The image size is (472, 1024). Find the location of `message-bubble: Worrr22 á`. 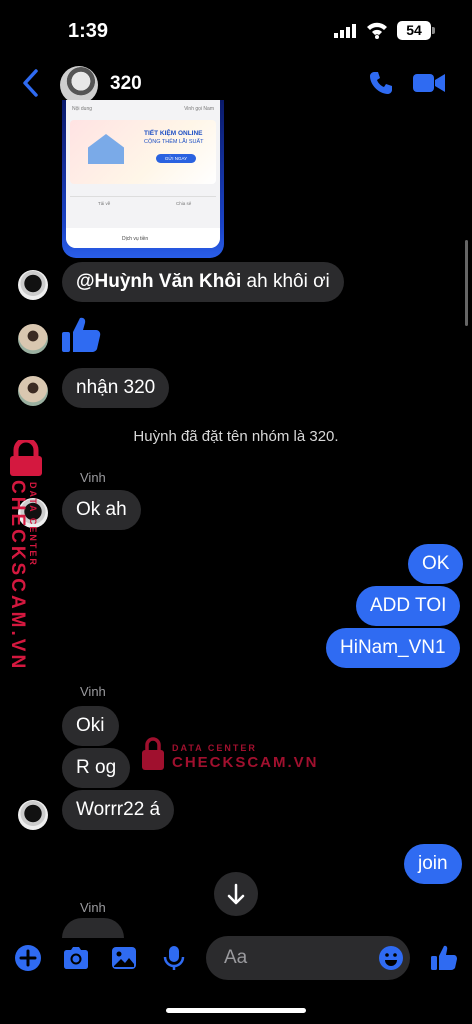

message-bubble: Worrr22 á is located at coordinates (118, 810).